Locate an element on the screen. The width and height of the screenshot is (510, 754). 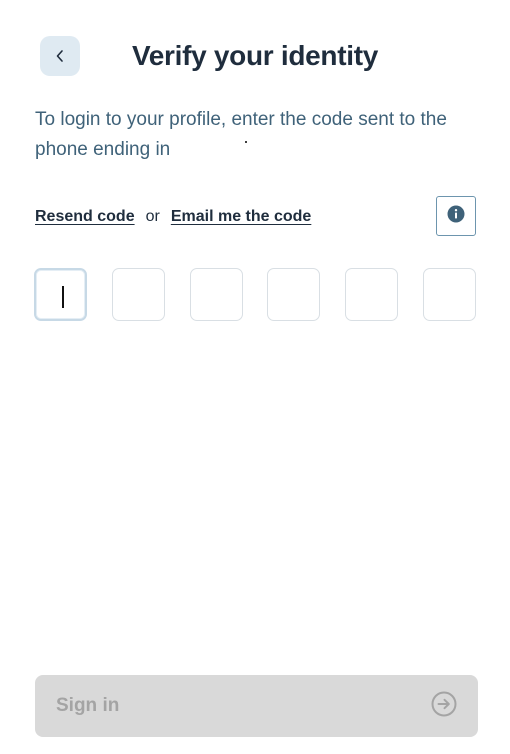
resend-code-link: Resend code is located at coordinates (85, 217).